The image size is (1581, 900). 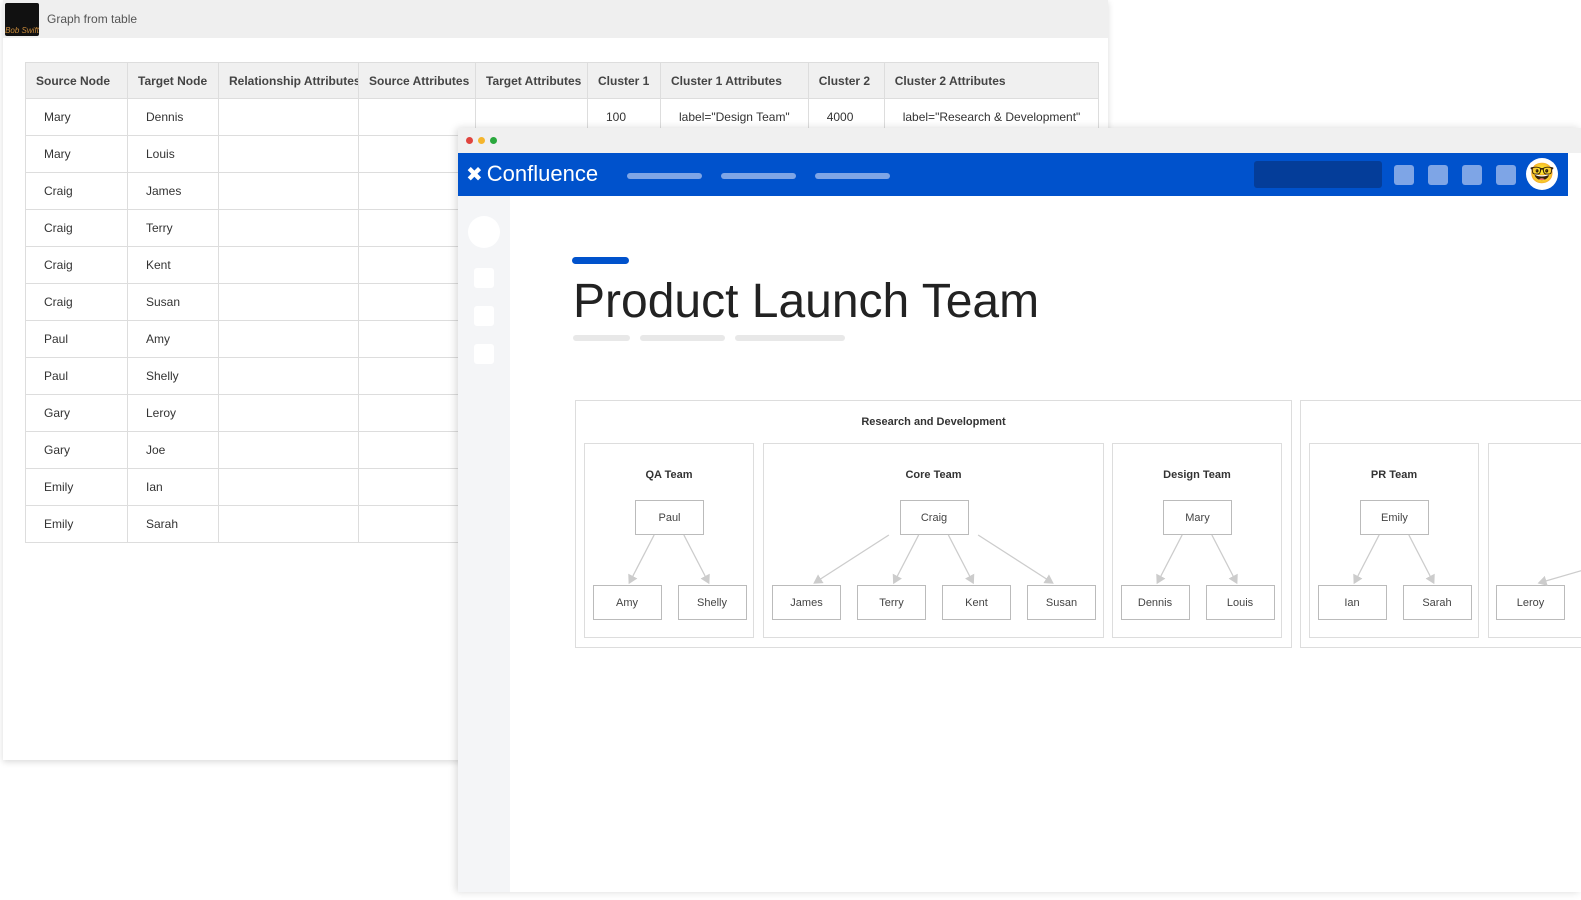 I want to click on search-input, so click(x=1318, y=174).